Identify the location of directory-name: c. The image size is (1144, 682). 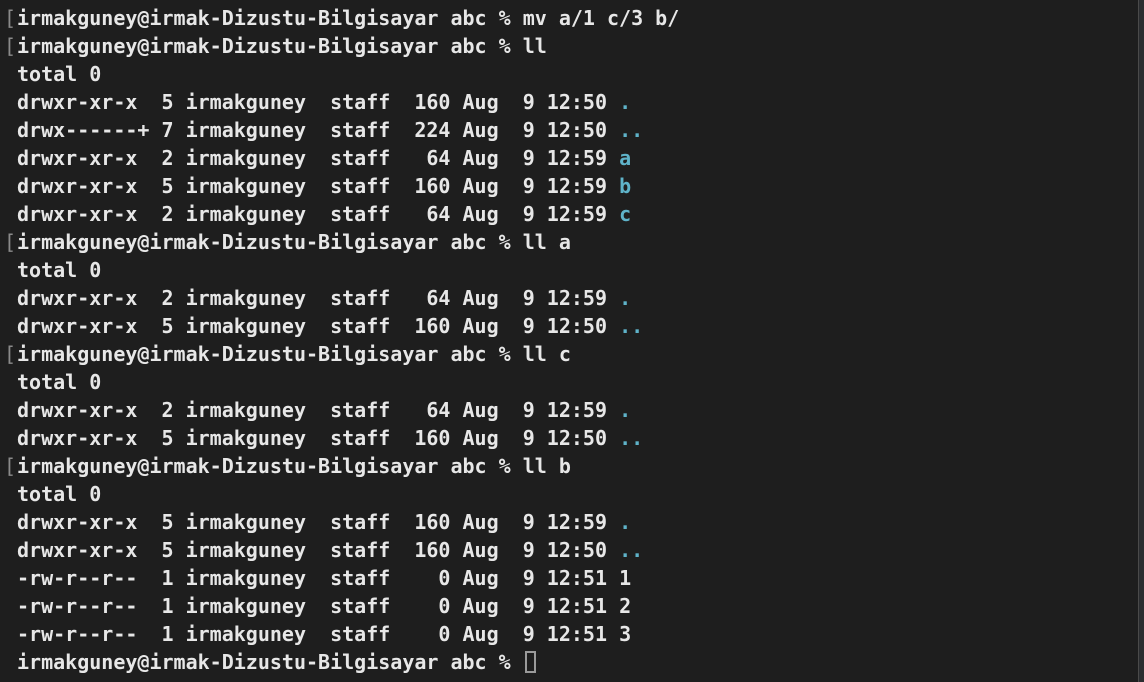
(625, 214).